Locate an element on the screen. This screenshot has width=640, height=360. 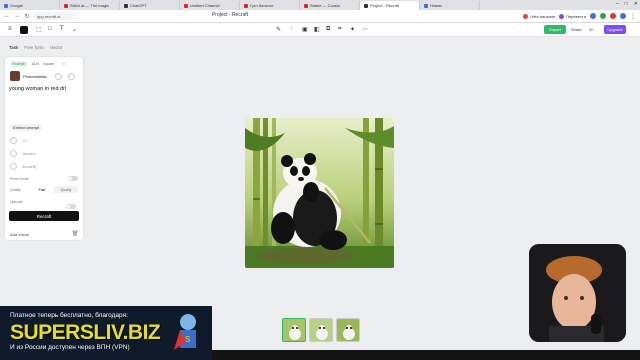
brush-tool-icon: ◌ is located at coordinates (292, 29).